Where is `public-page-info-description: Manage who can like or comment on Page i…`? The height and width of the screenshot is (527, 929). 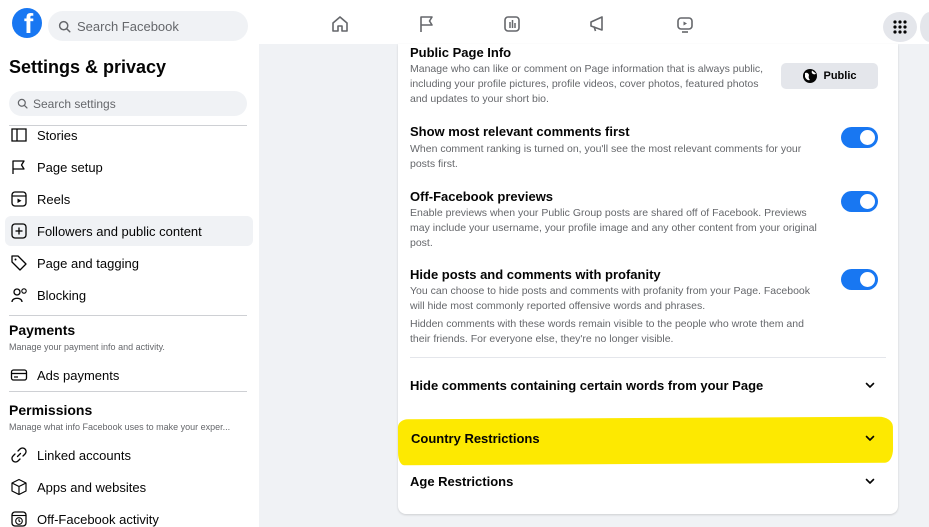
public-page-info-description: Manage who can like or comment on Page i… is located at coordinates (587, 84).